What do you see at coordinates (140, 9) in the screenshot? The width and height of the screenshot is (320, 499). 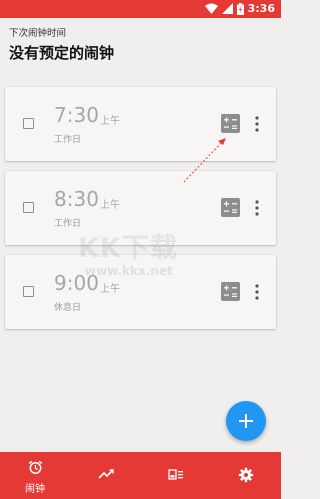 I see `status-bar: 3:36` at bounding box center [140, 9].